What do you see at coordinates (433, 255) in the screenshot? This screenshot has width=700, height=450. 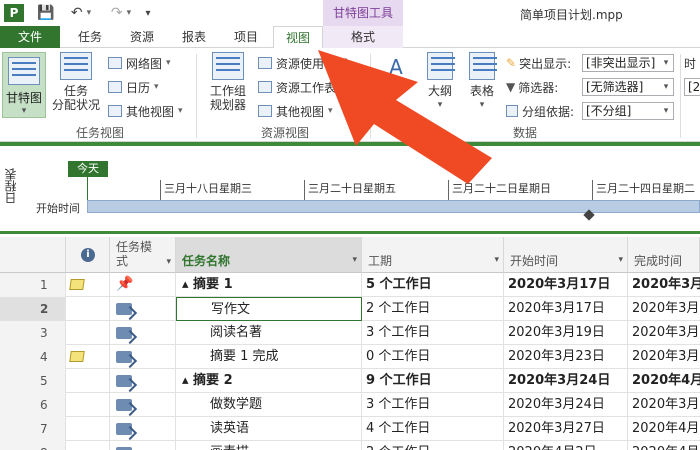 I see `duration-column-header: 工期 ▾` at bounding box center [433, 255].